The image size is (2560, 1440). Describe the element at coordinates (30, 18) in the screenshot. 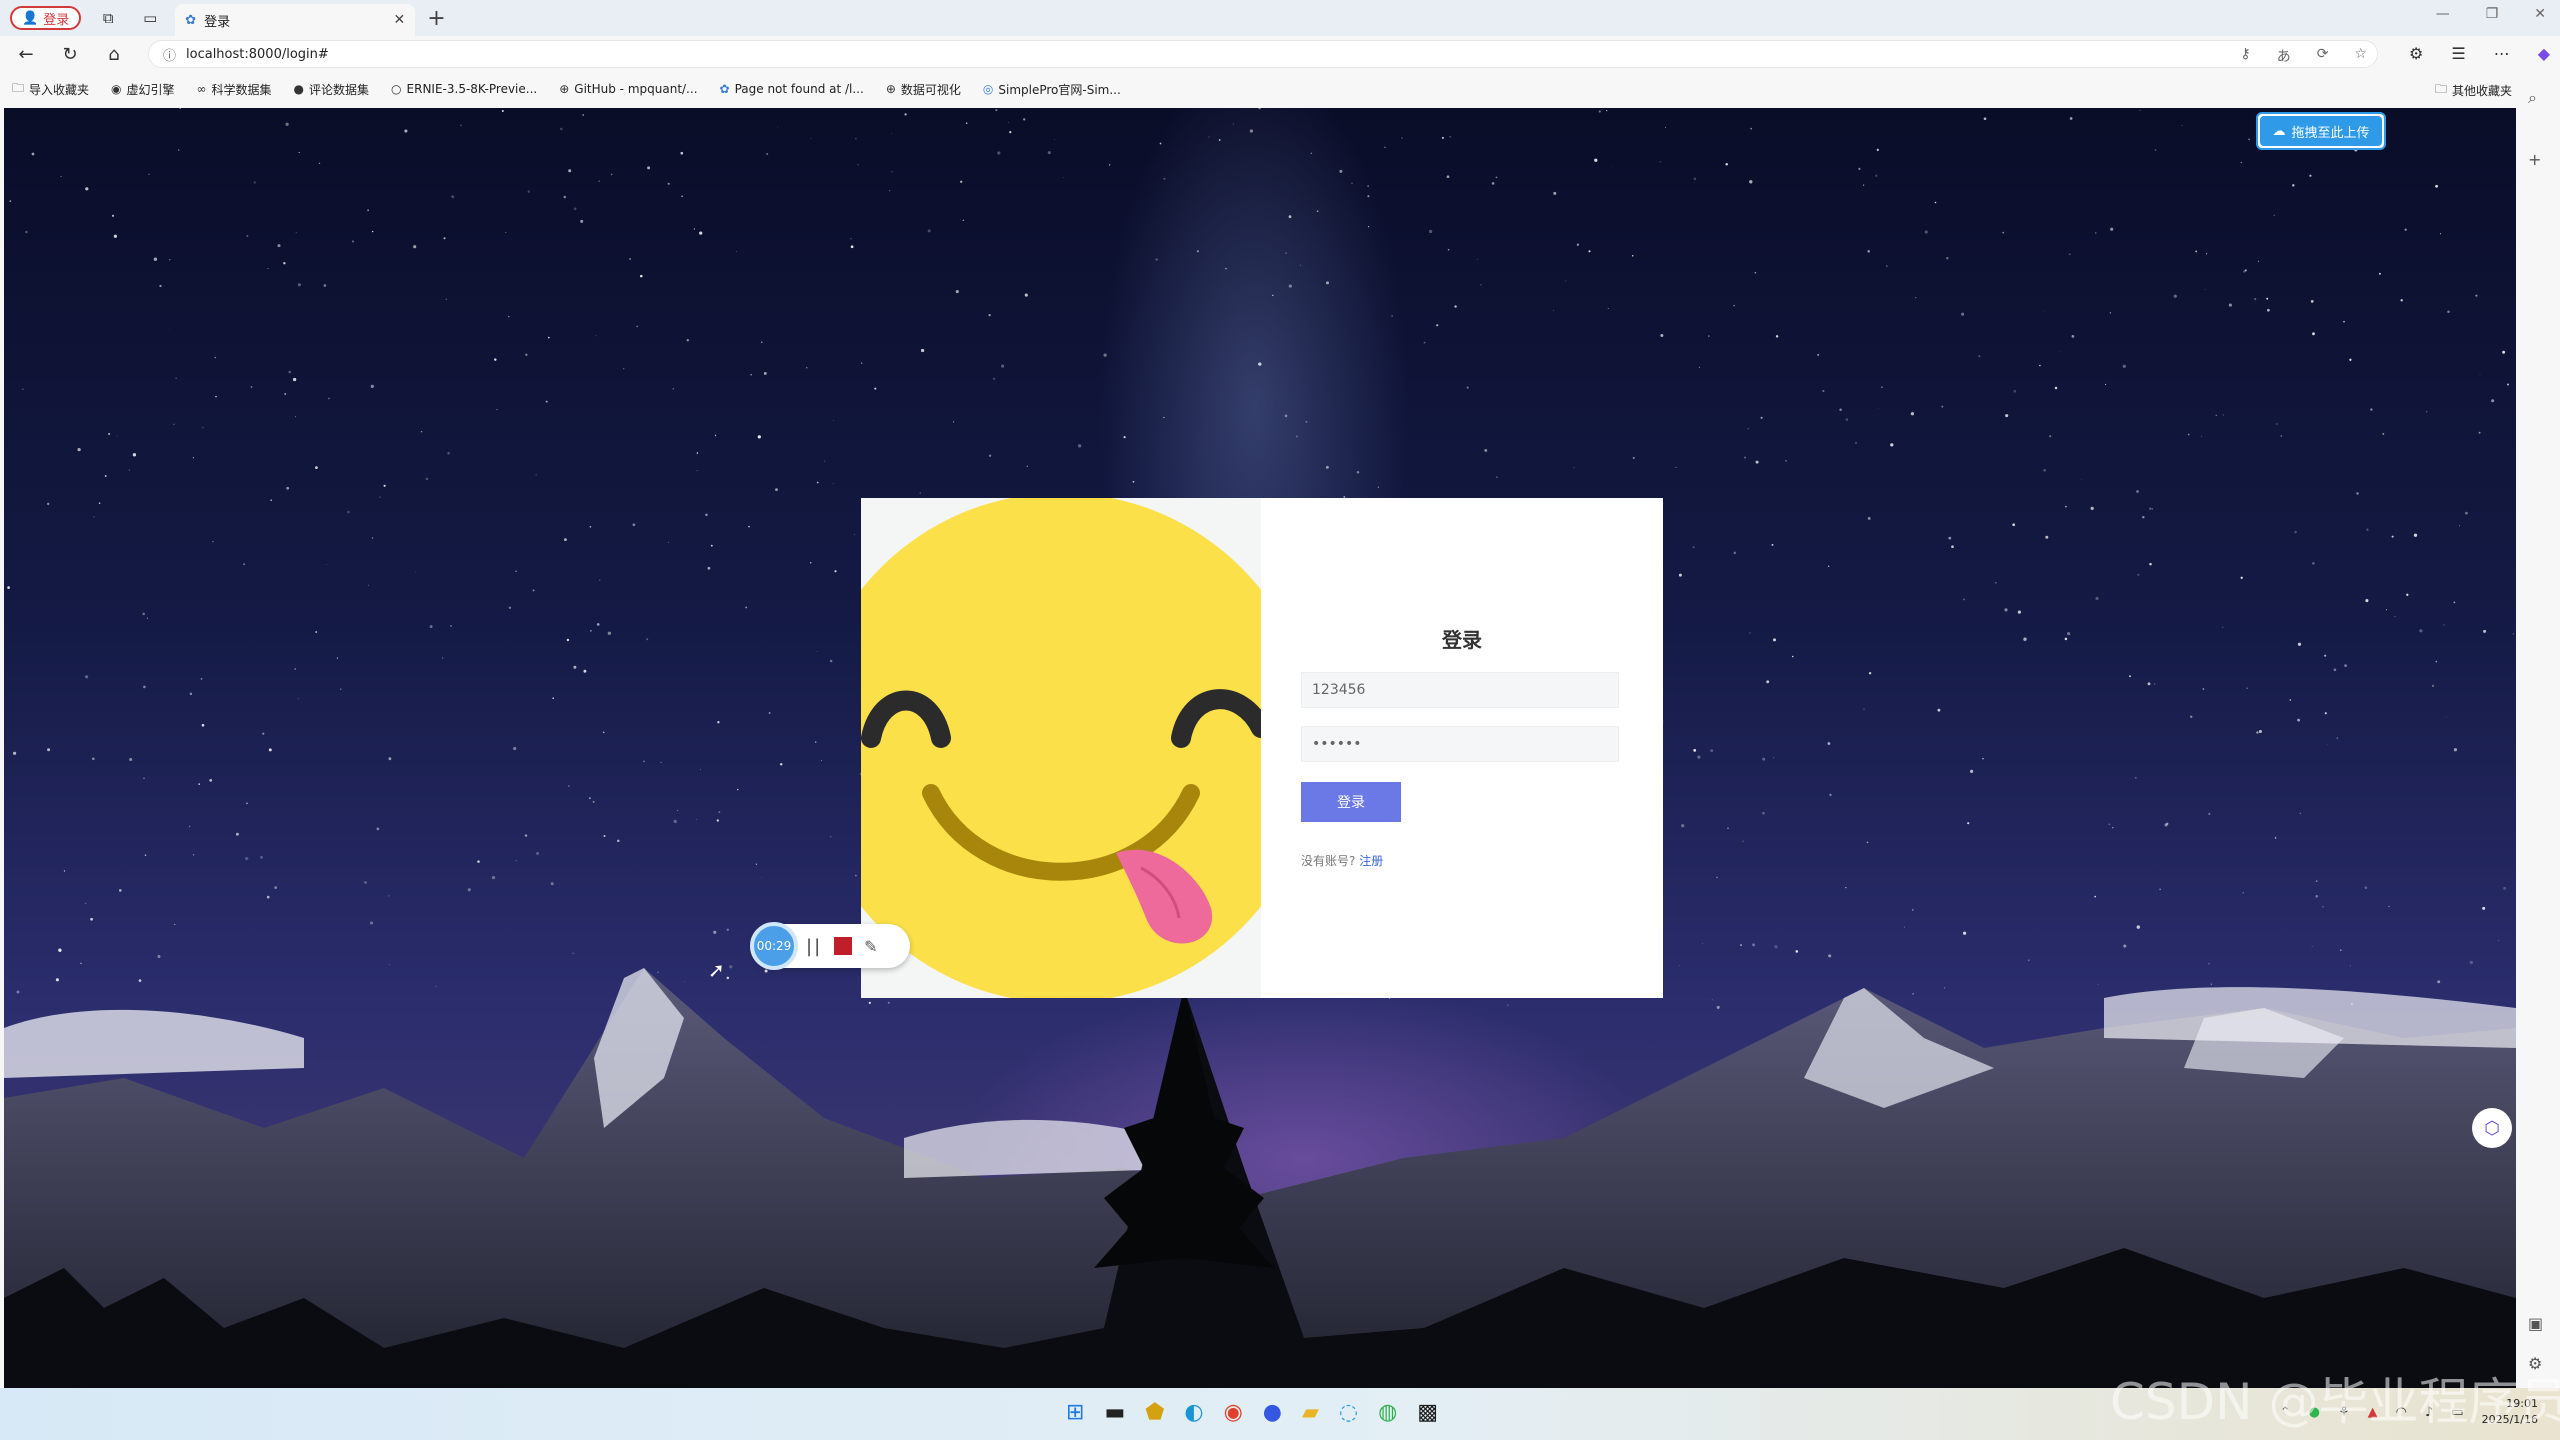

I see `person-icon: 👤` at that location.